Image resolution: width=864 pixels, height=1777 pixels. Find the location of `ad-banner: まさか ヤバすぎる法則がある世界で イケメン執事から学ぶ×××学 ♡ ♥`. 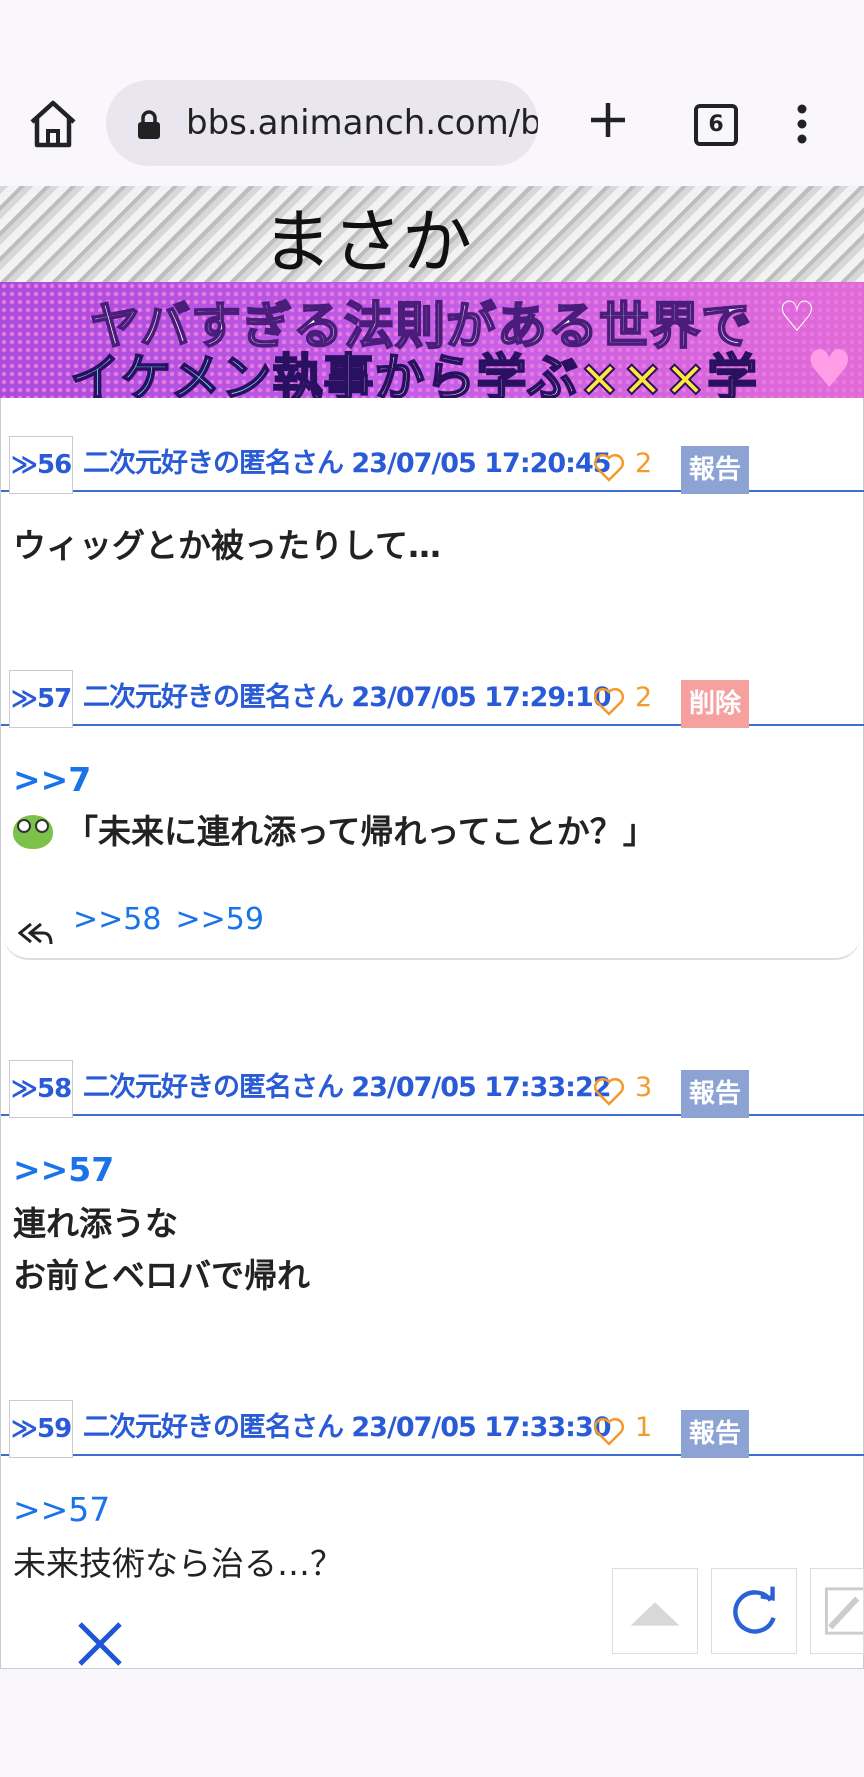

ad-banner: まさか ヤバすぎる法則がある世界で イケメン執事から学ぶ×××学 ♡ ♥ is located at coordinates (432, 292).